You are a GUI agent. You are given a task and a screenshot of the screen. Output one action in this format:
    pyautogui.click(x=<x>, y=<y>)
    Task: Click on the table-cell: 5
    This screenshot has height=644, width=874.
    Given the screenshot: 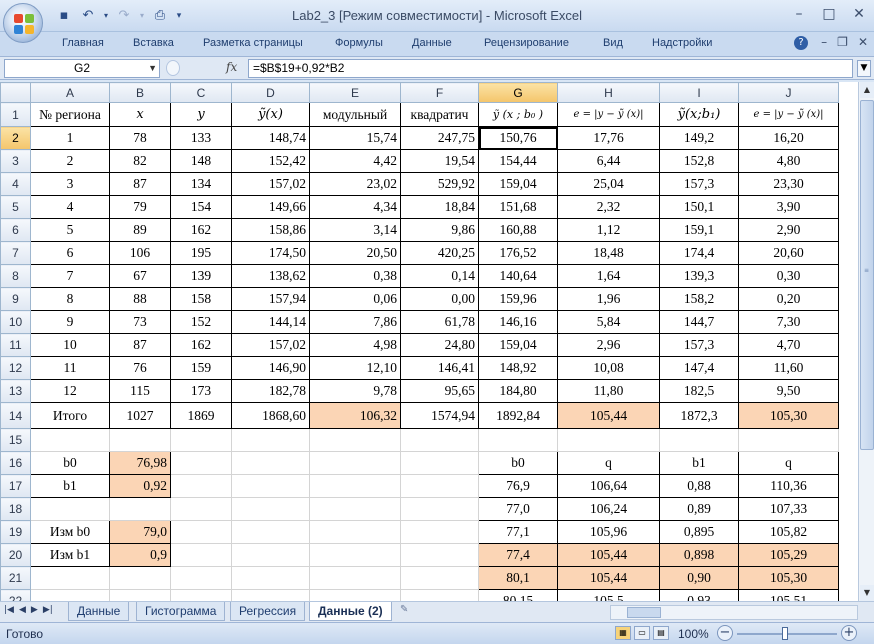 What is the action you would take?
    pyautogui.click(x=70, y=230)
    